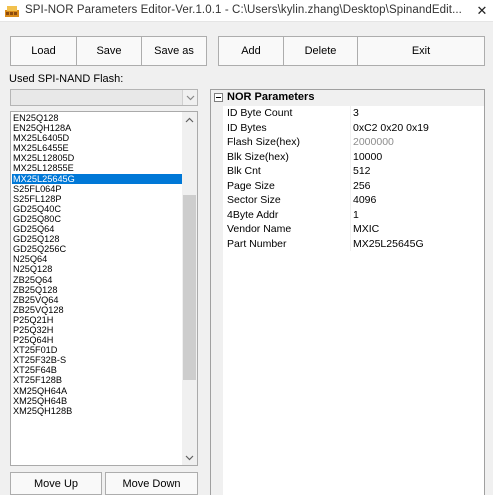 Image resolution: width=493 pixels, height=495 pixels. I want to click on list-item: GD25Q40C, so click(97, 209).